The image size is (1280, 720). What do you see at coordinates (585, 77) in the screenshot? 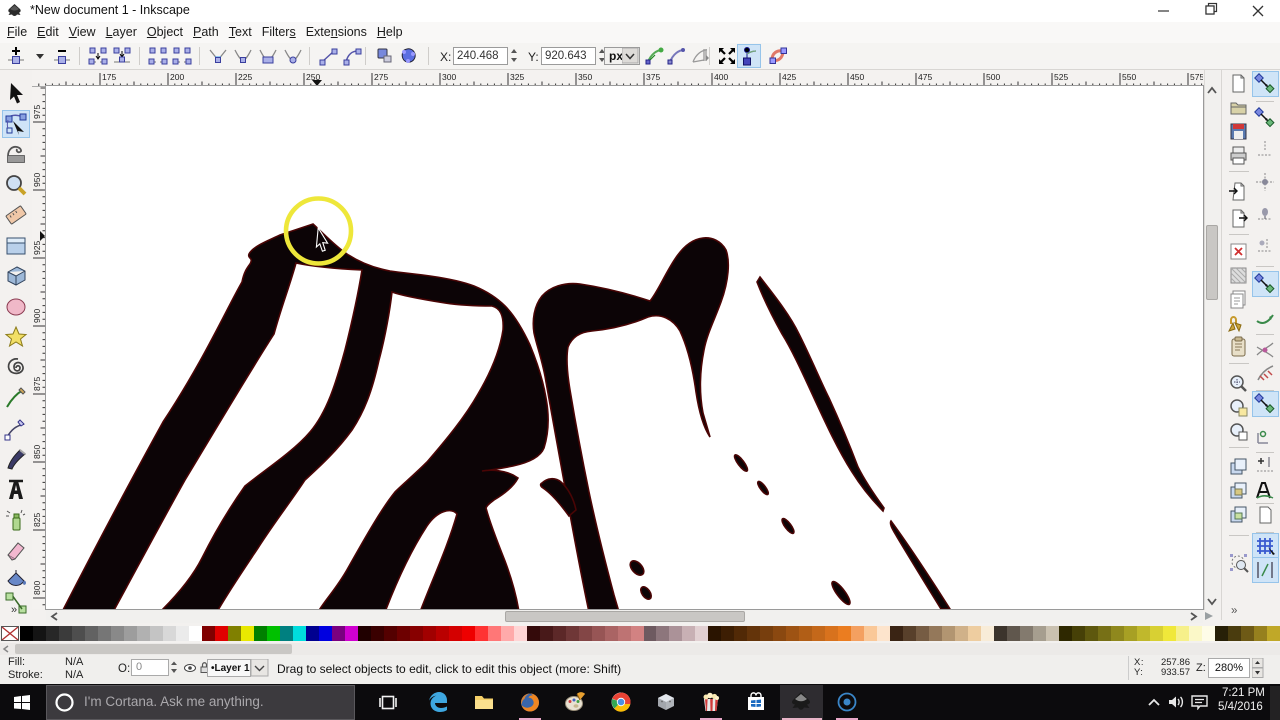
I see `svg-text: 350` at bounding box center [585, 77].